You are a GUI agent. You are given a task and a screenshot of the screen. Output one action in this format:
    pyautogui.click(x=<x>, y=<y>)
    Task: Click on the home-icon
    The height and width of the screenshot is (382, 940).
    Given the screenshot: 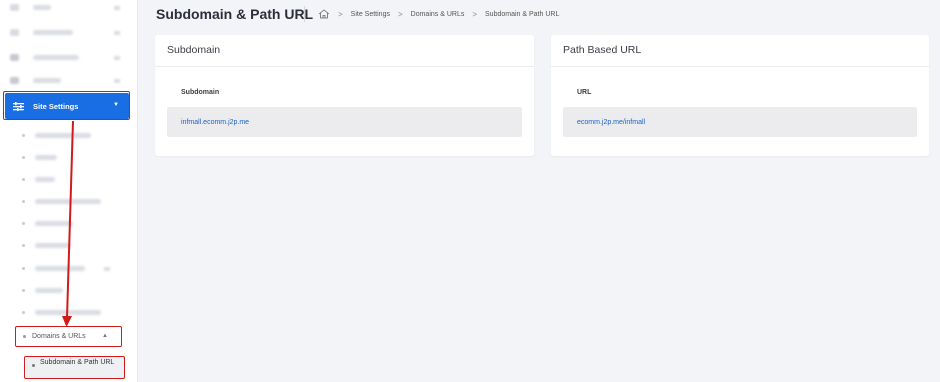 What is the action you would take?
    pyautogui.click(x=324, y=14)
    